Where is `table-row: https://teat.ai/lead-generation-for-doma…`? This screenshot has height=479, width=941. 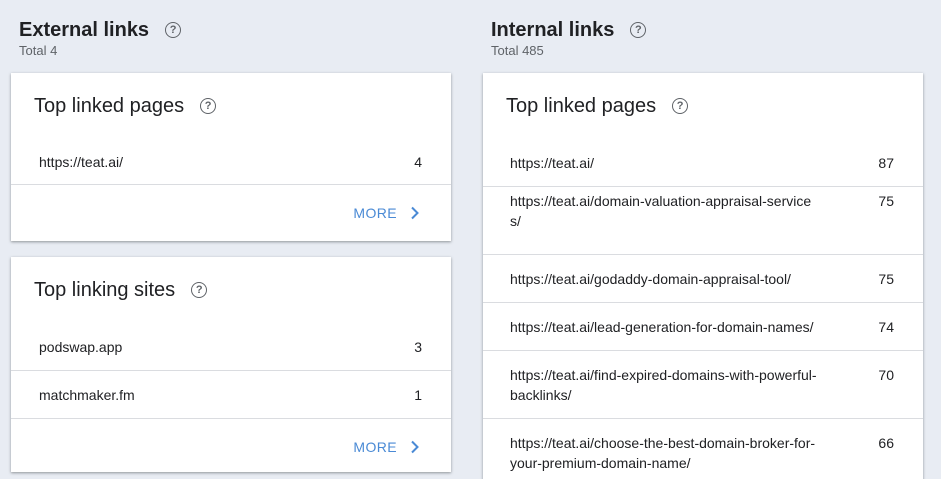
table-row: https://teat.ai/lead-generation-for-doma… is located at coordinates (703, 327).